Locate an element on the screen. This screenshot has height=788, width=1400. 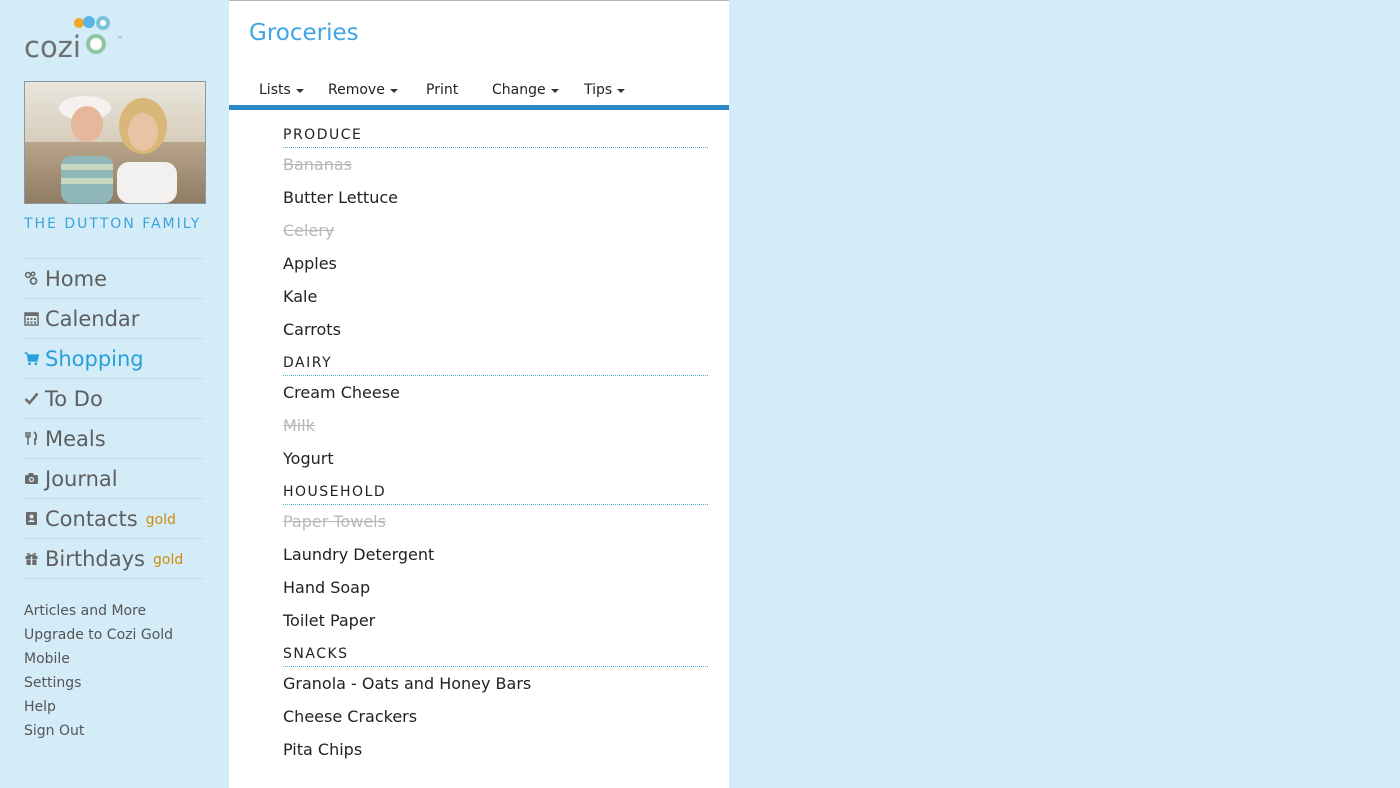
list-item: Celery is located at coordinates (495, 230).